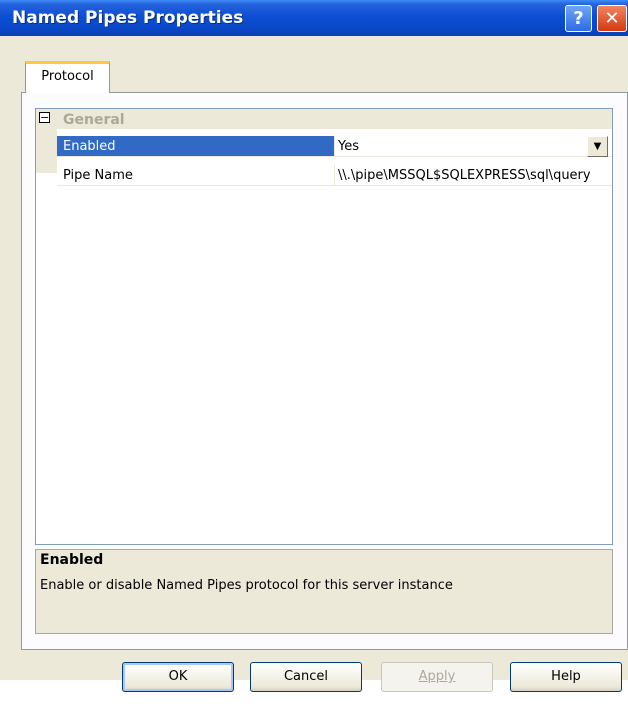 This screenshot has width=628, height=706. I want to click on apply-button: Apply, so click(437, 677).